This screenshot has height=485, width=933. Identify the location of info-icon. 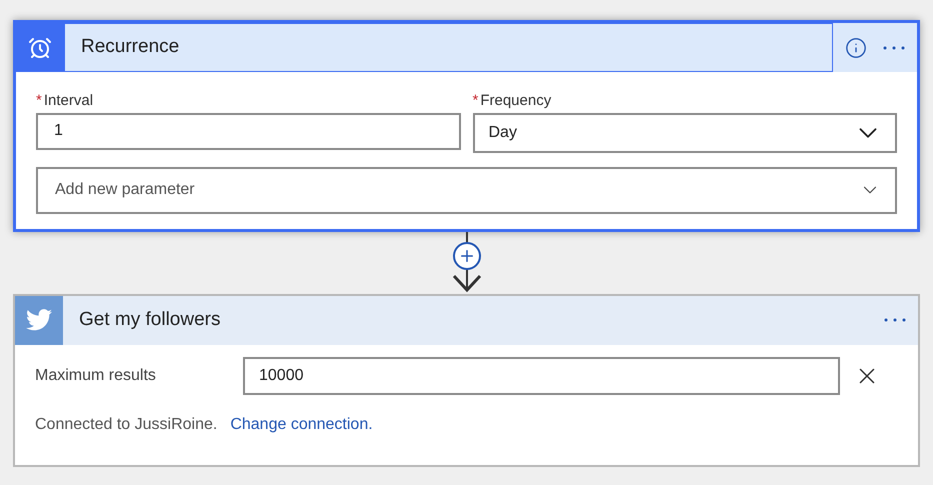
(856, 47).